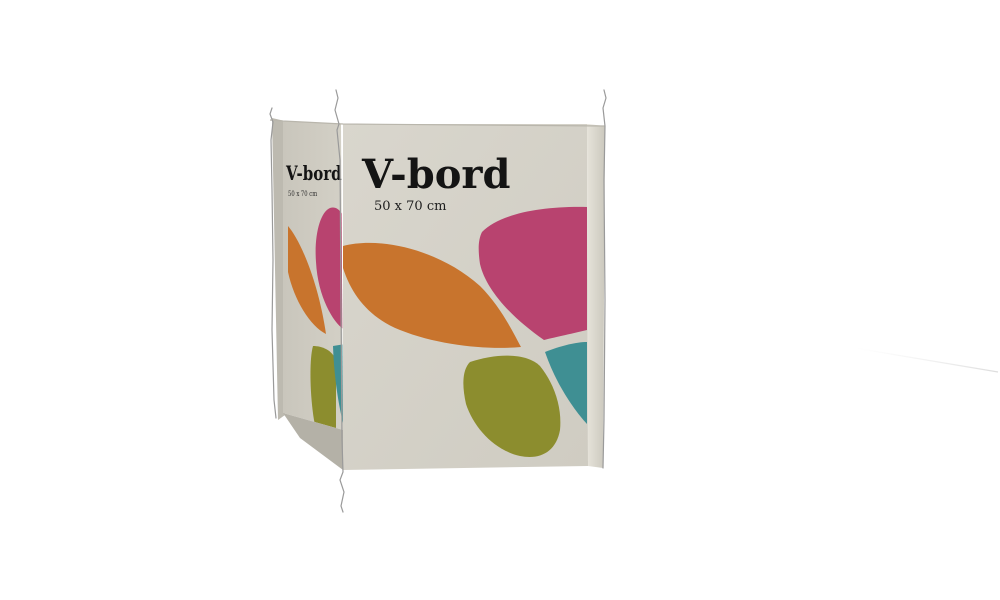 The width and height of the screenshot is (1000, 600). What do you see at coordinates (596, 296) in the screenshot?
I see `right-board-edge` at bounding box center [596, 296].